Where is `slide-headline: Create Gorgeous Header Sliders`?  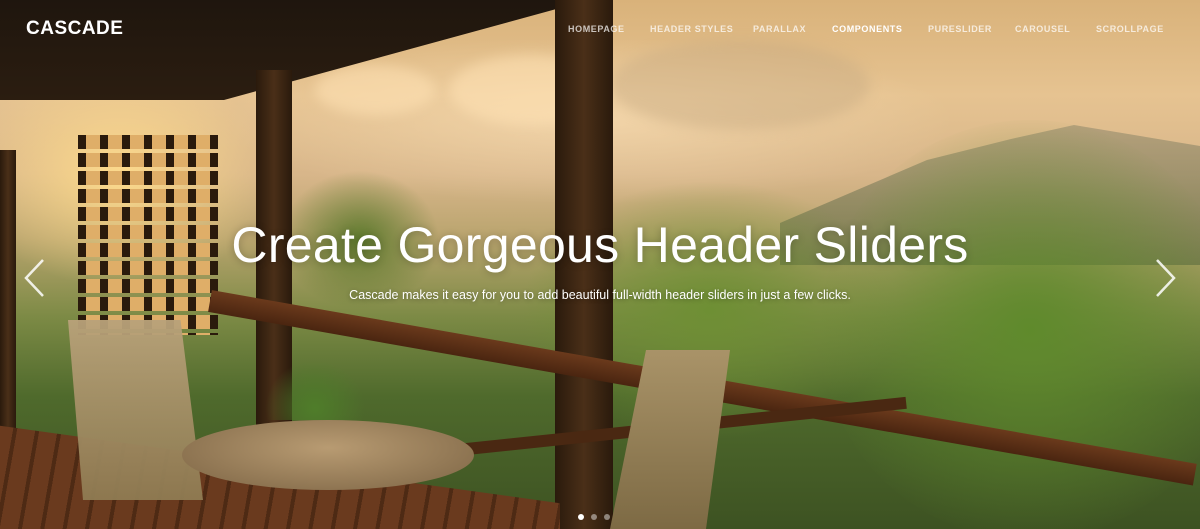
slide-headline: Create Gorgeous Header Sliders is located at coordinates (600, 245).